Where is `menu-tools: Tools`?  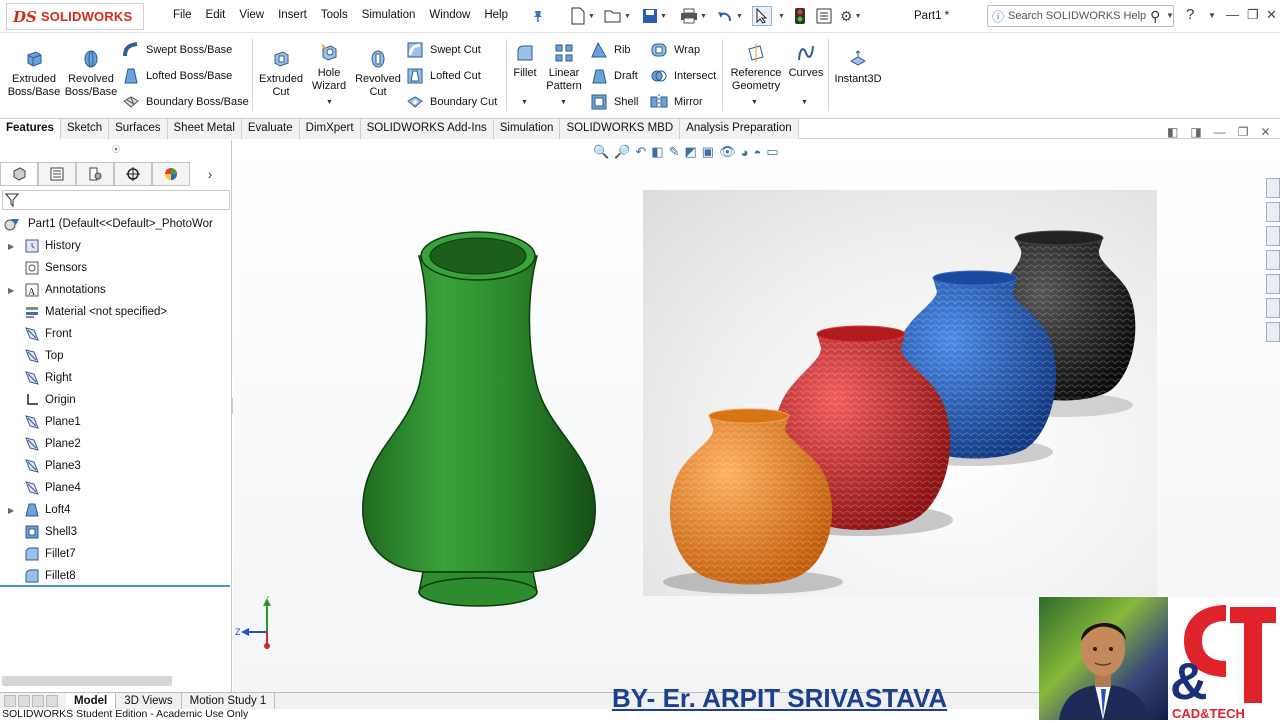
menu-tools: Tools is located at coordinates (334, 15).